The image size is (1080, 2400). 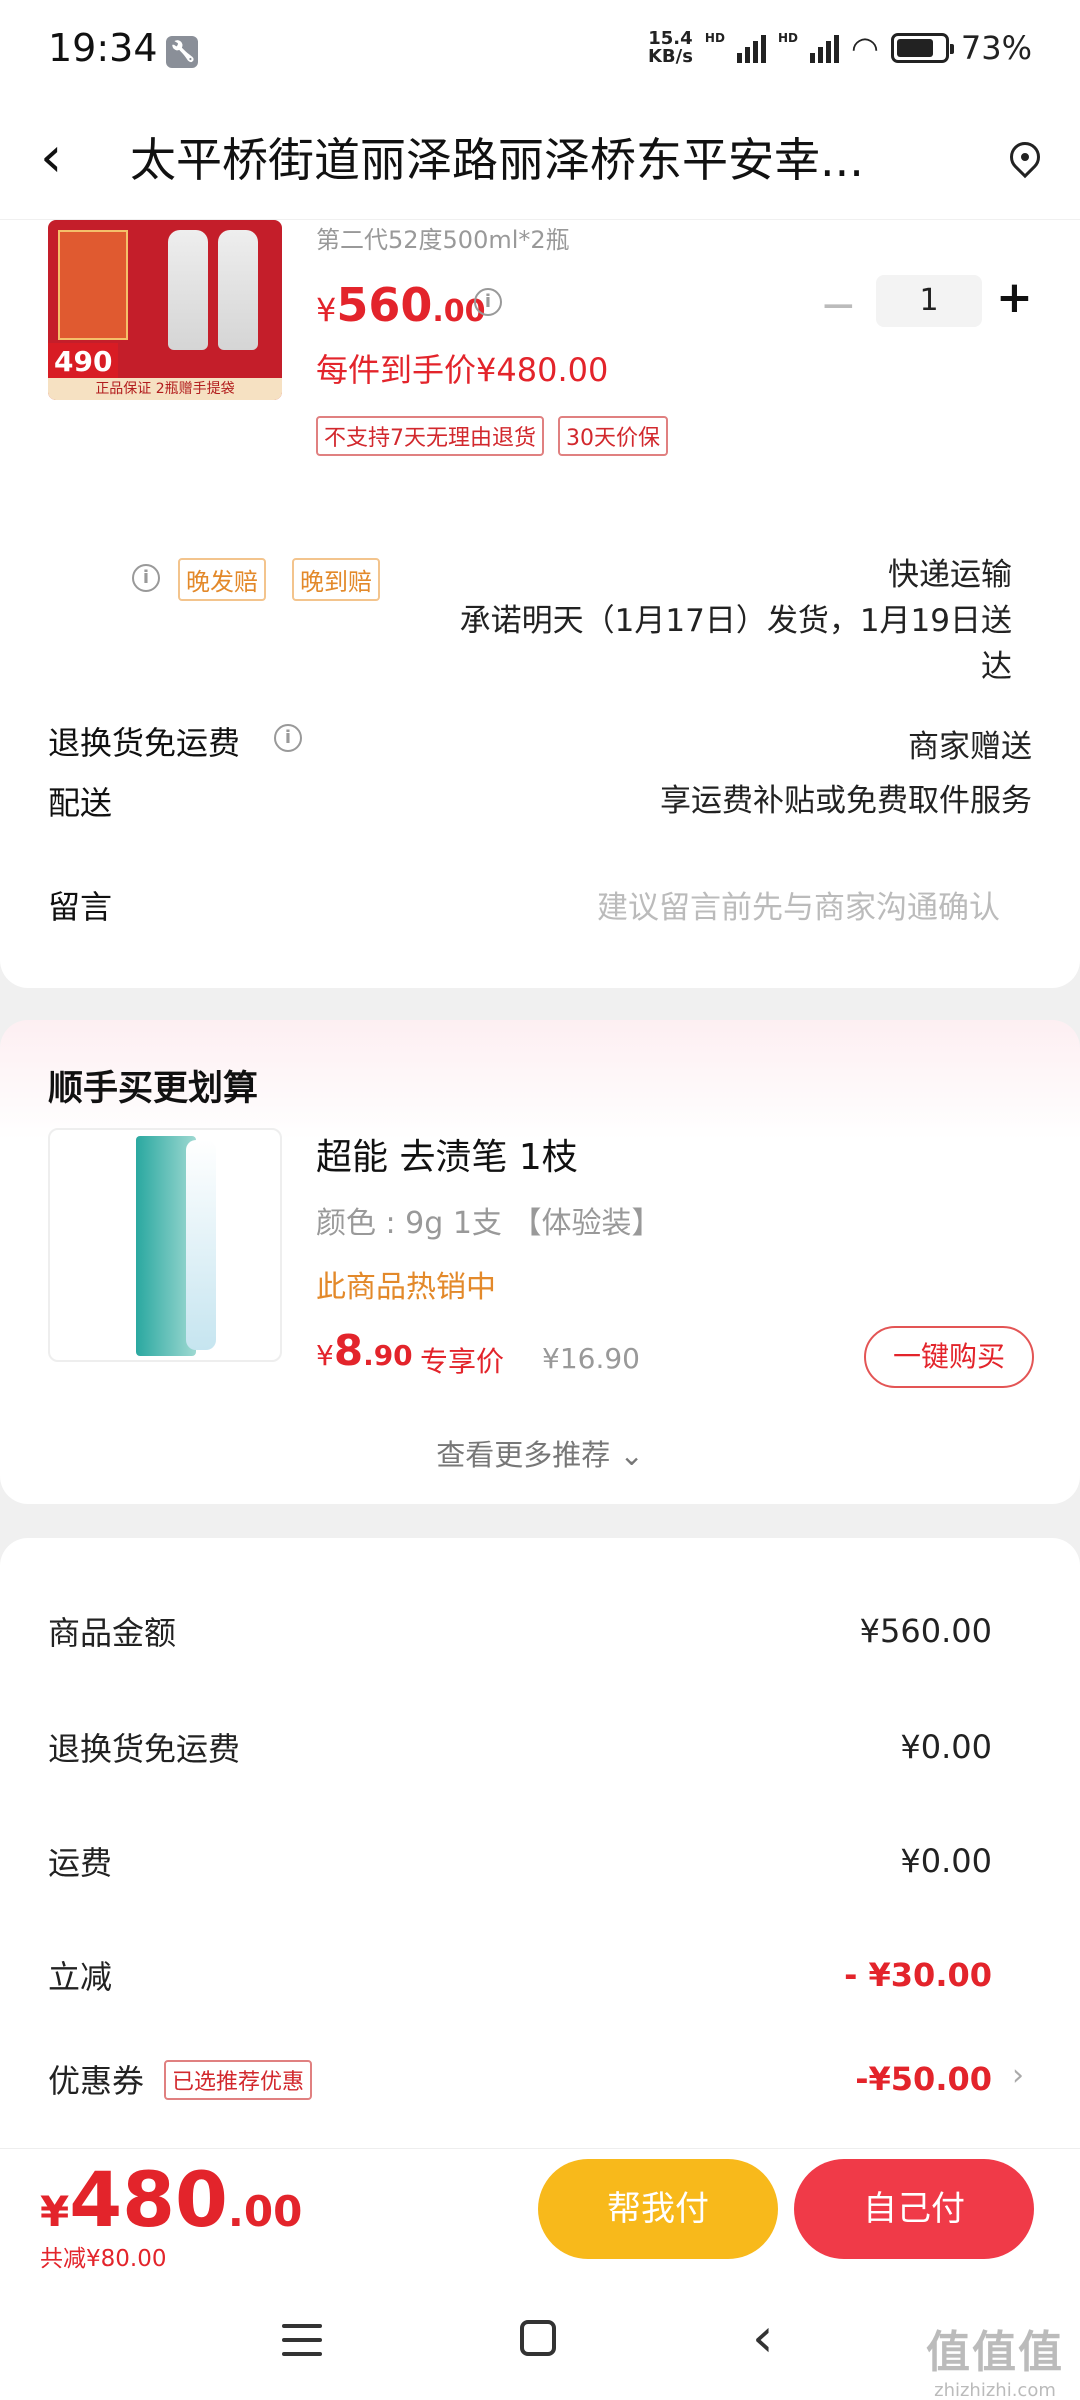 What do you see at coordinates (238, 2080) in the screenshot?
I see `coupon-tag: 已选推荐优惠` at bounding box center [238, 2080].